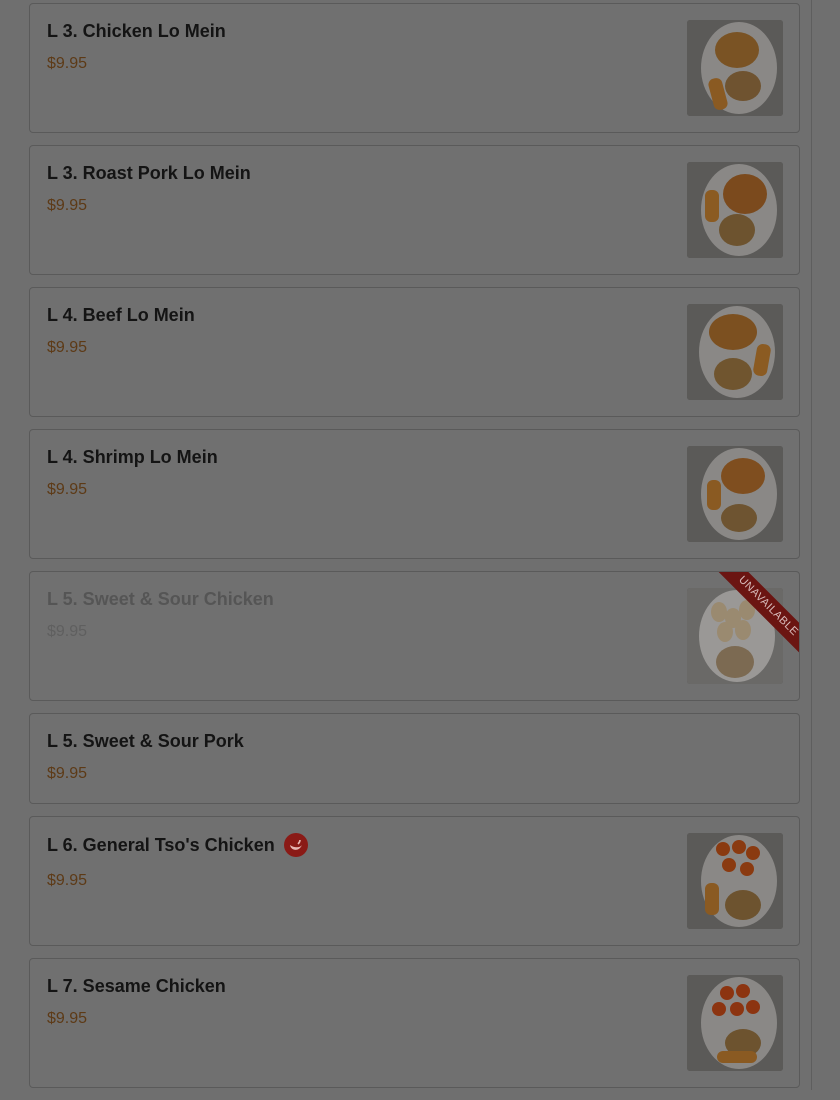 The width and height of the screenshot is (840, 1100). What do you see at coordinates (353, 472) in the screenshot?
I see `menu-item-info: L 4. Shrimp Lo Mein $9.95` at bounding box center [353, 472].